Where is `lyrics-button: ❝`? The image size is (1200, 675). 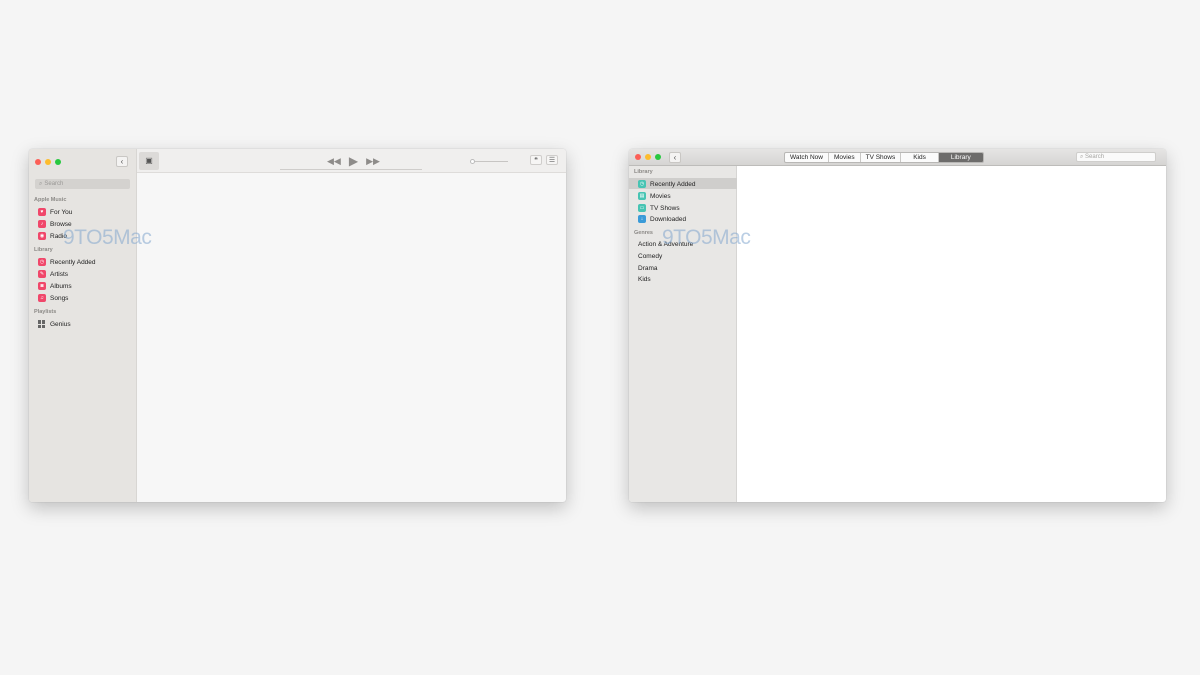
lyrics-button: ❝ is located at coordinates (536, 160).